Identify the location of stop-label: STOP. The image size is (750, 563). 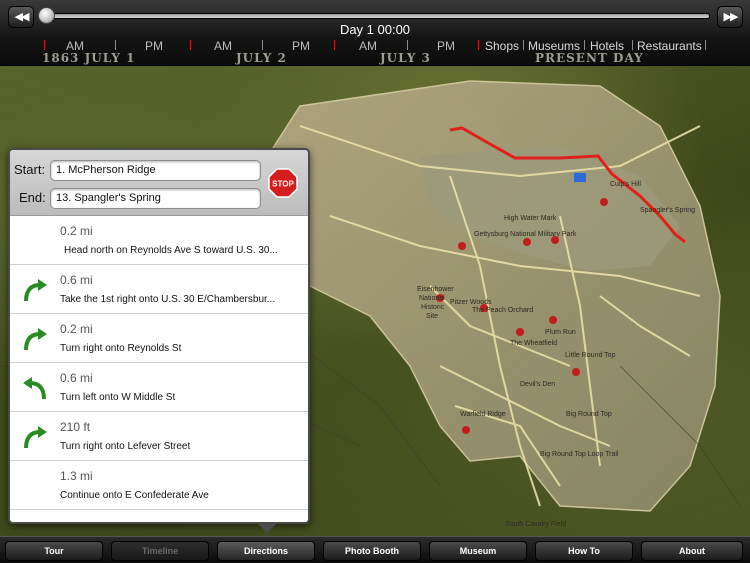
(283, 184).